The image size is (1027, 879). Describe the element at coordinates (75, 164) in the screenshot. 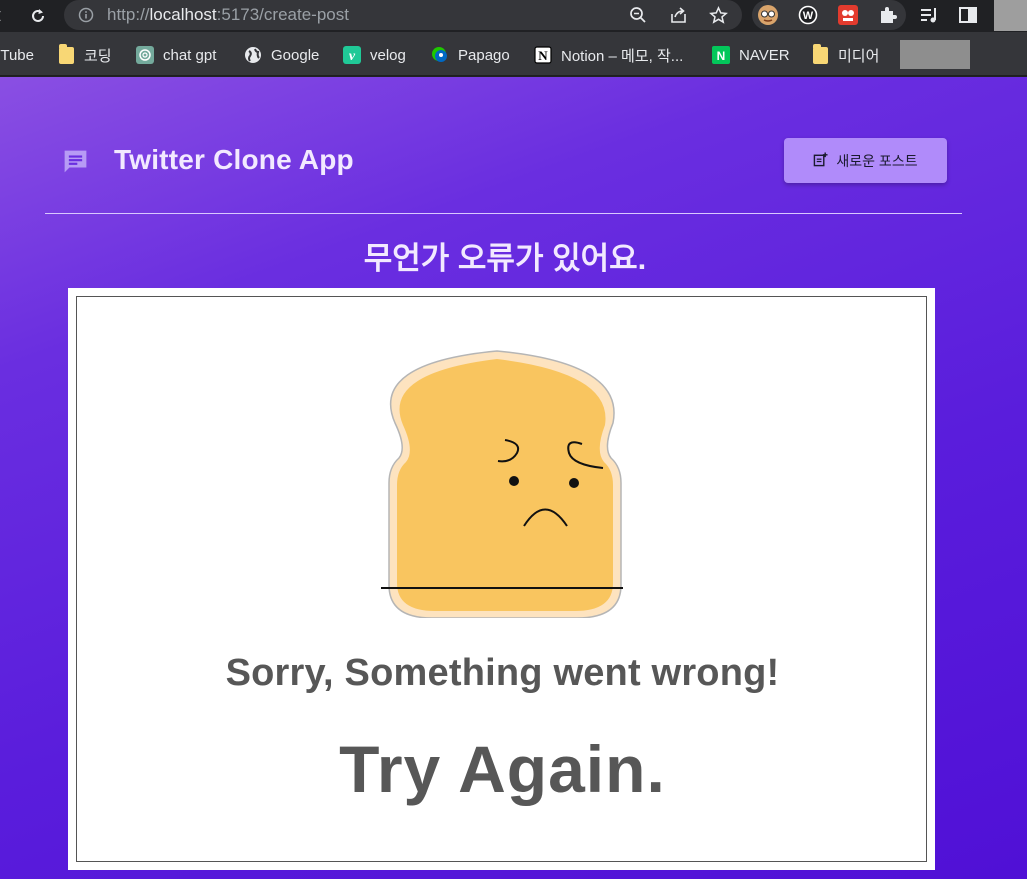

I see `chat-bubble-icon` at that location.